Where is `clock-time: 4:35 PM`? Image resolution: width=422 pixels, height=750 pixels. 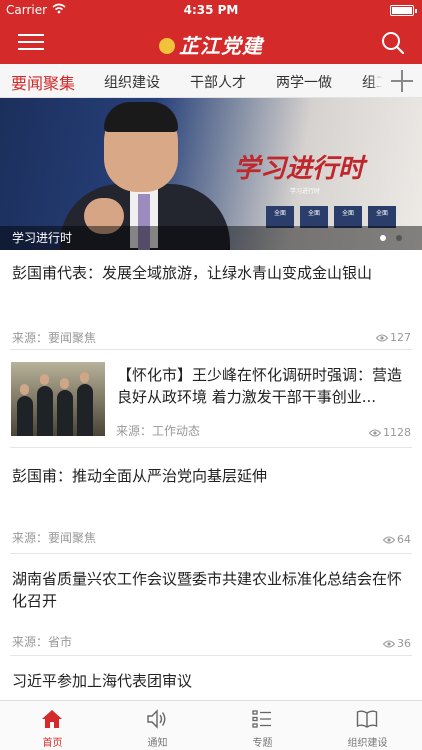
clock-time: 4:35 PM is located at coordinates (211, 10).